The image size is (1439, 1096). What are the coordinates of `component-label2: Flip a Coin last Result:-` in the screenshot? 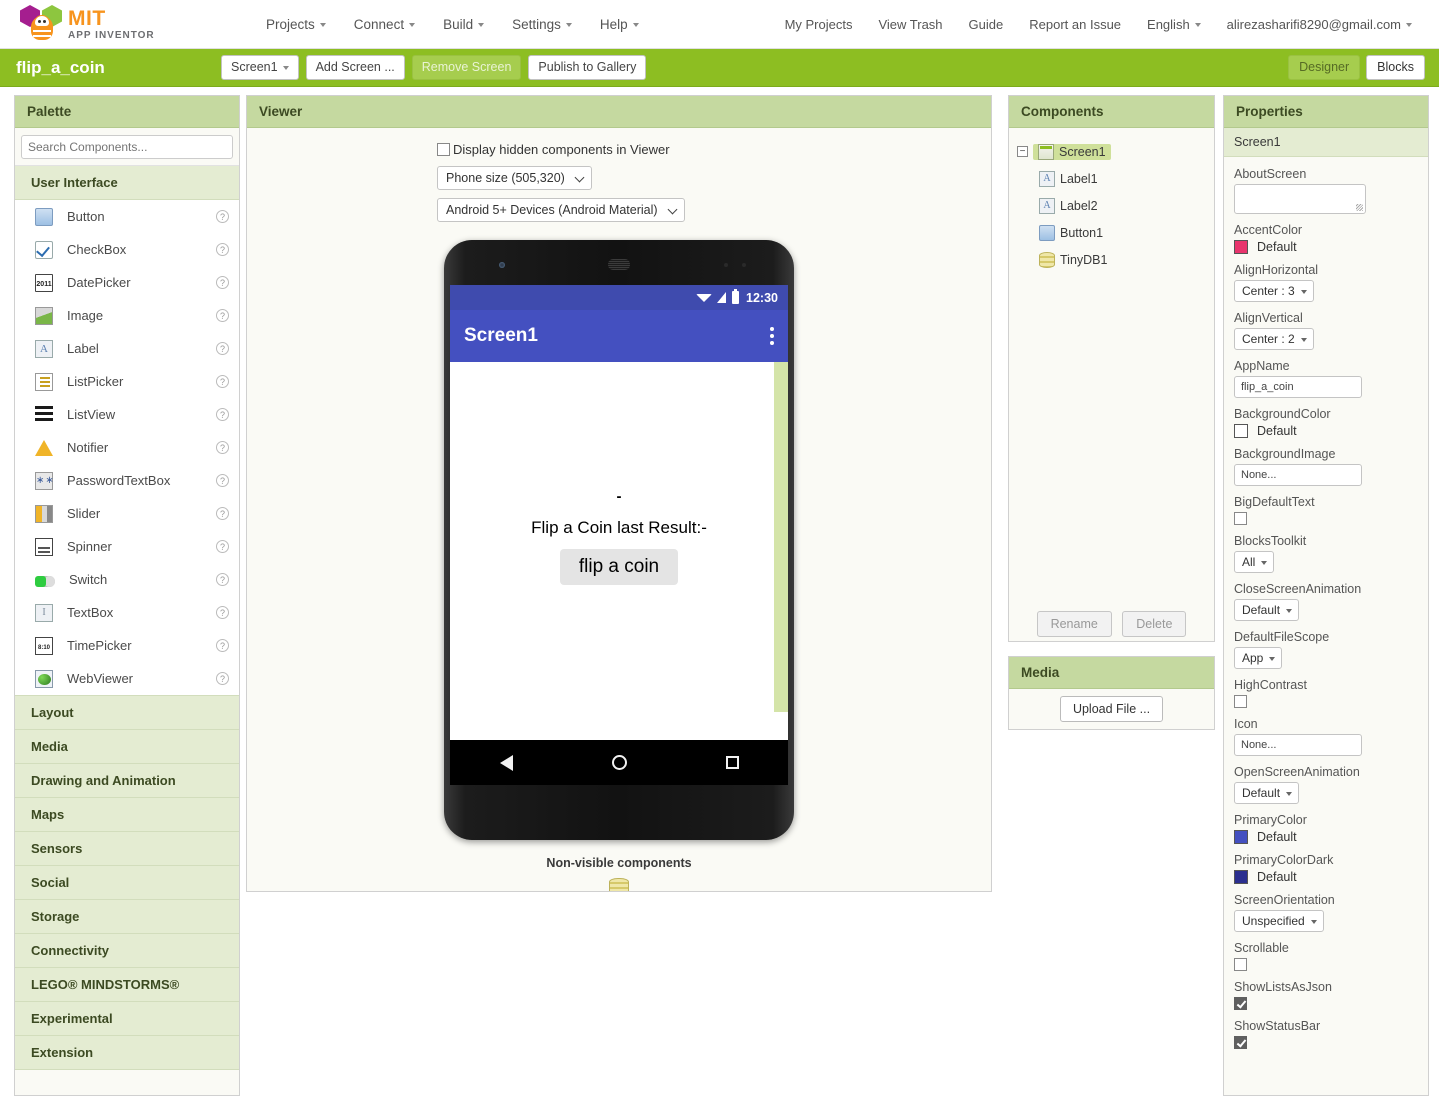 It's located at (619, 528).